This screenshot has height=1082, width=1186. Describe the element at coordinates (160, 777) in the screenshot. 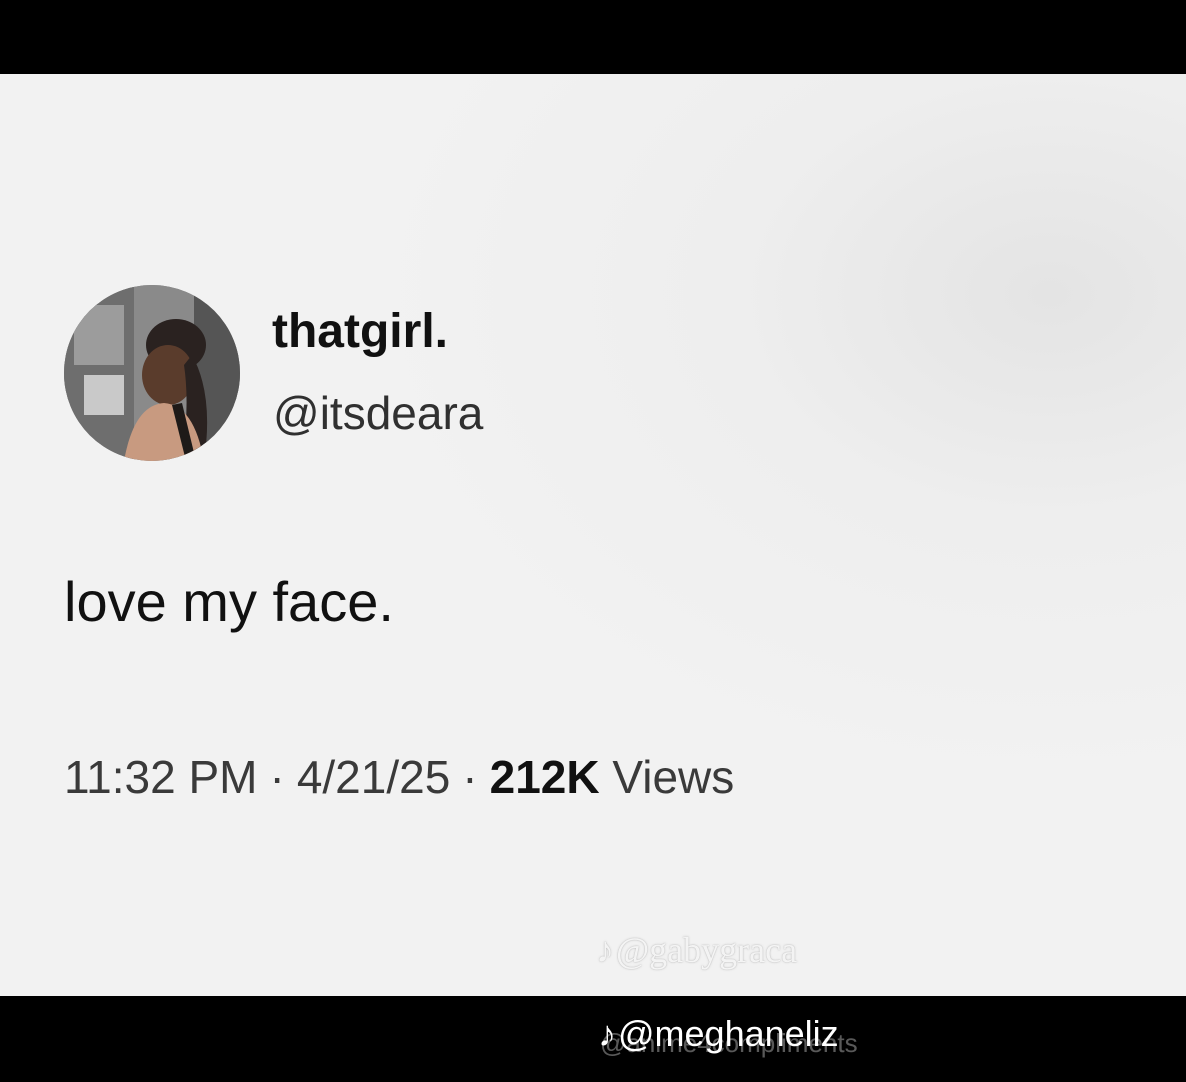

I see `tweet-time: 11:32 PM` at that location.